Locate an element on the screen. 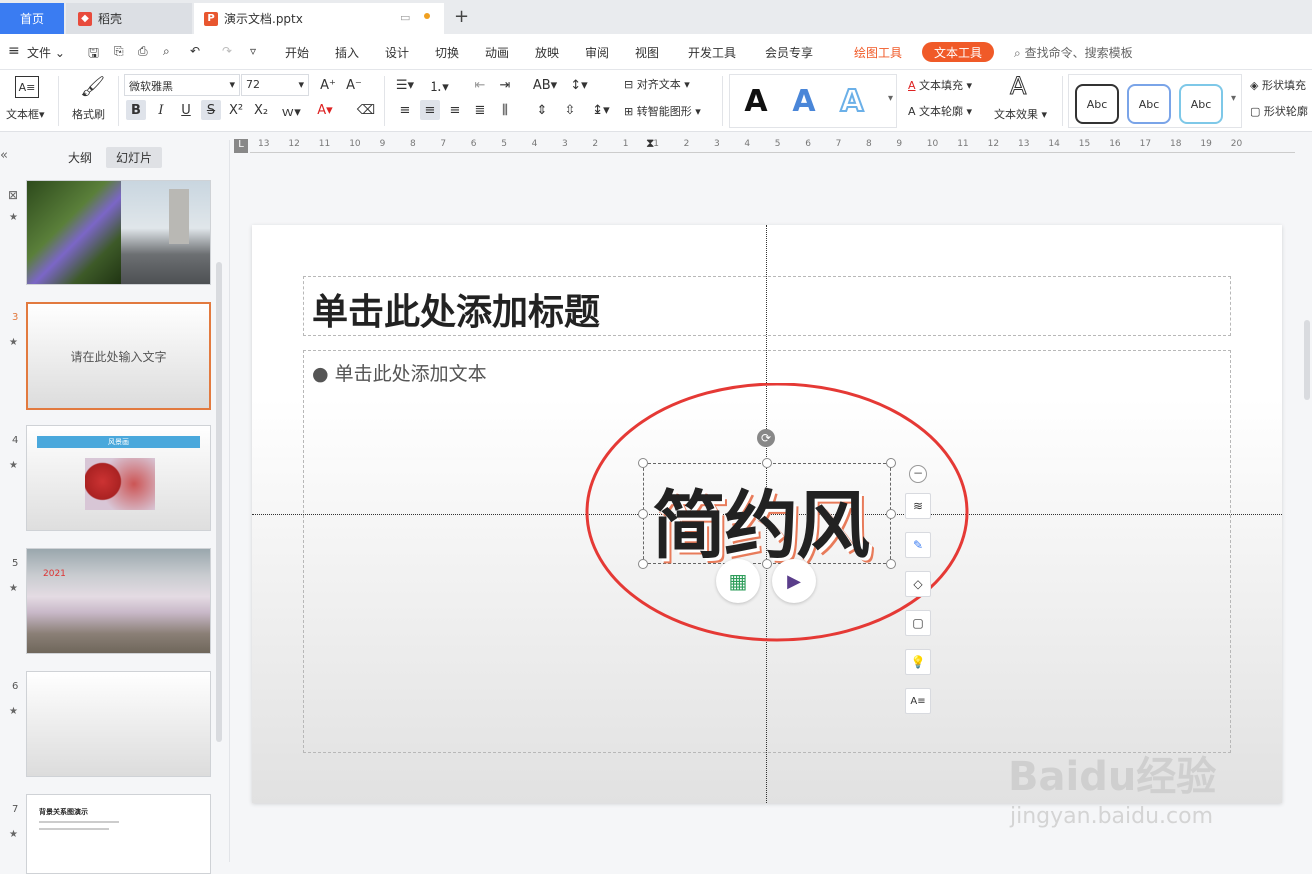 The height and width of the screenshot is (874, 1312). strikethrough-button: S is located at coordinates (211, 110).